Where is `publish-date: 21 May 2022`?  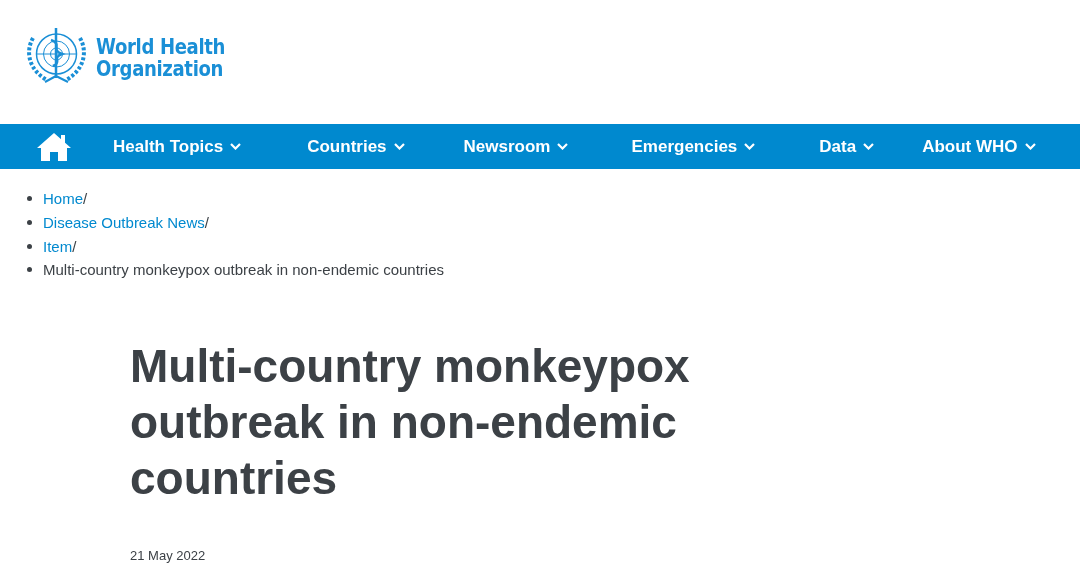
publish-date: 21 May 2022 is located at coordinates (168, 555).